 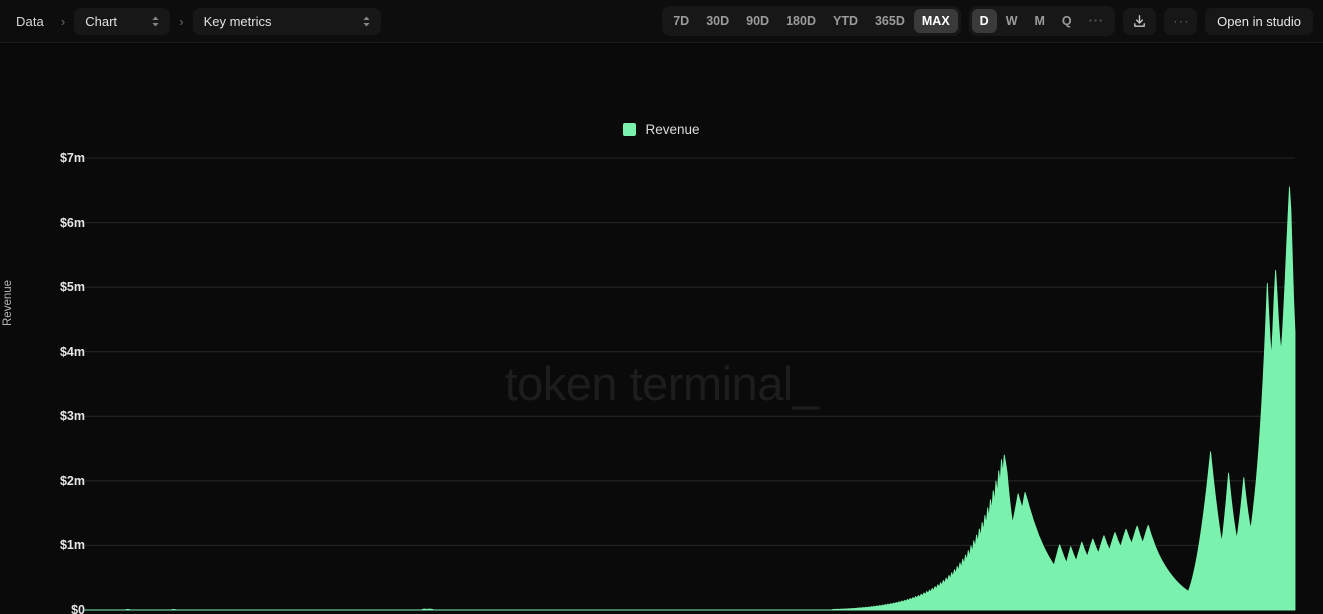 I want to click on period-option-30d: 30D, so click(x=717, y=21).